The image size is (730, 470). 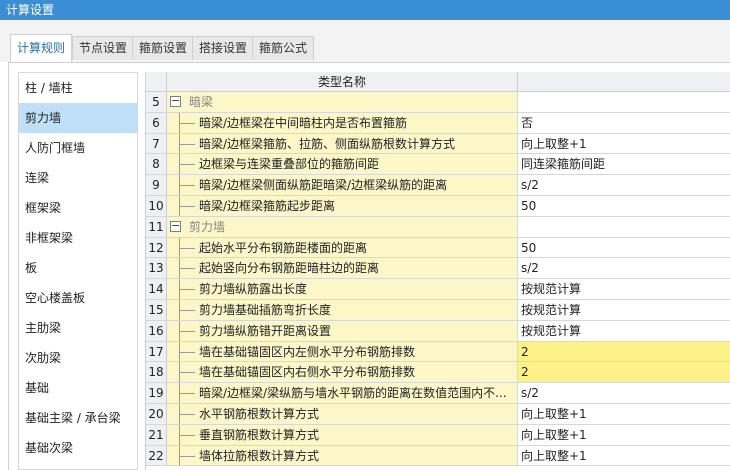 What do you see at coordinates (342, 455) in the screenshot?
I see `row-name-cell: 墙体拉筋根数计算方式` at bounding box center [342, 455].